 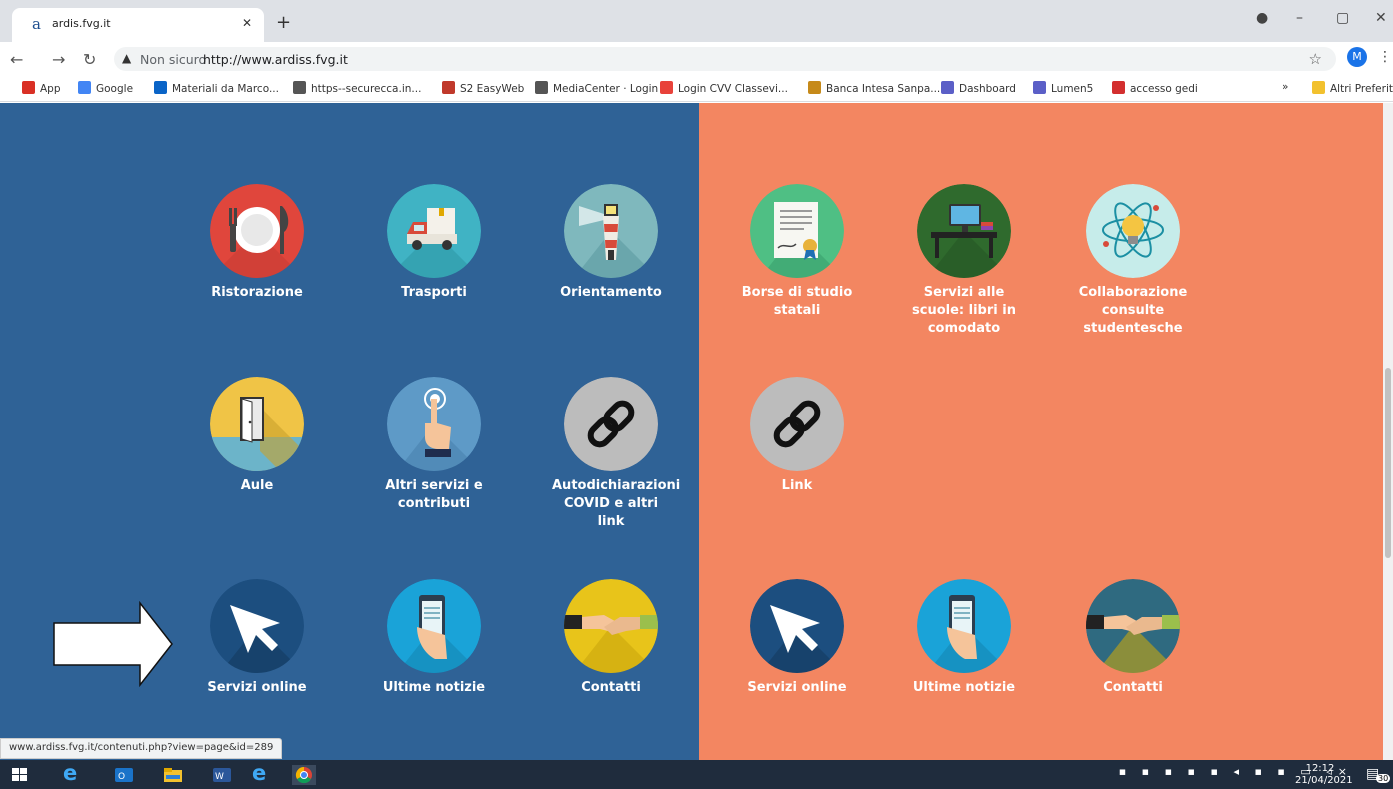 What do you see at coordinates (434, 424) in the screenshot?
I see `touch-icon` at bounding box center [434, 424].